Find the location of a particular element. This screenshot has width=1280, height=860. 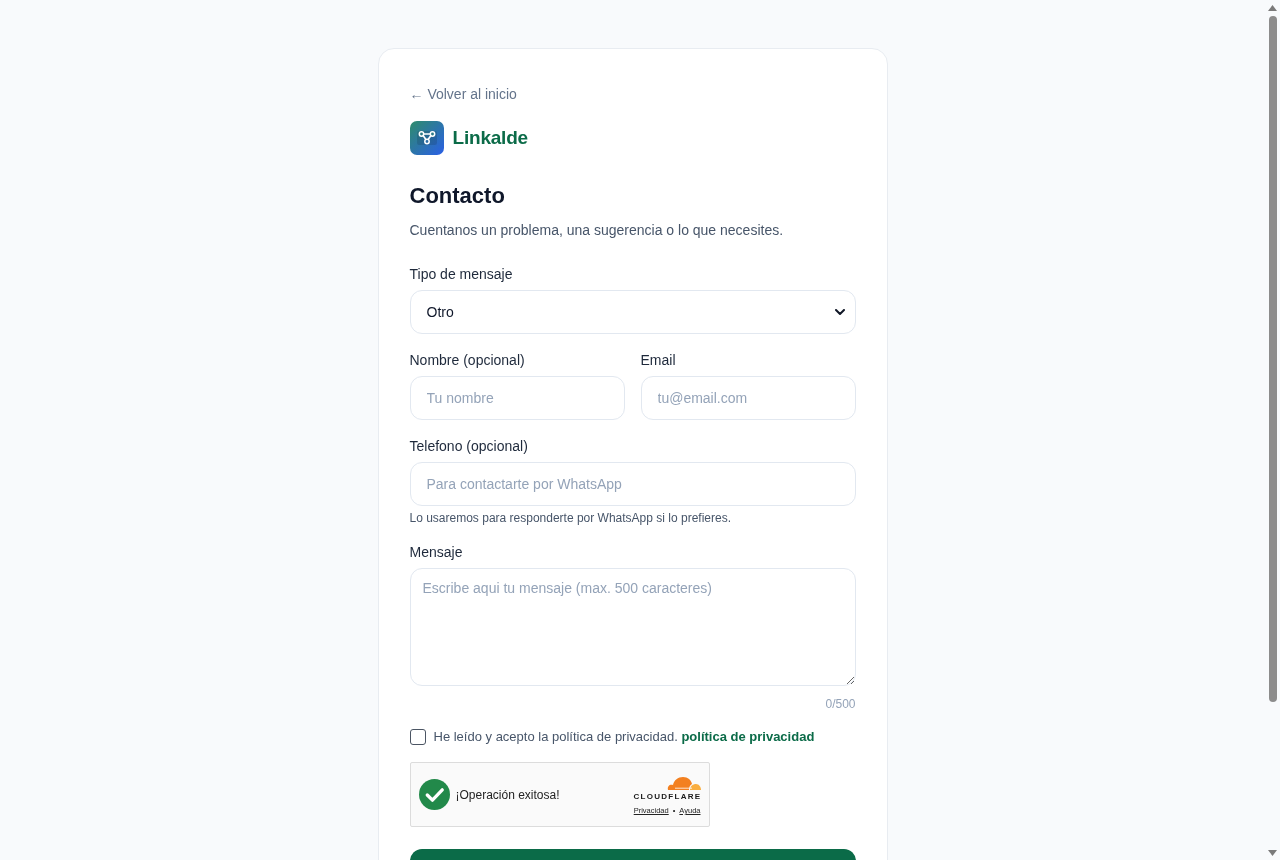

field-label: Telefono (opcional) is located at coordinates (468, 446).